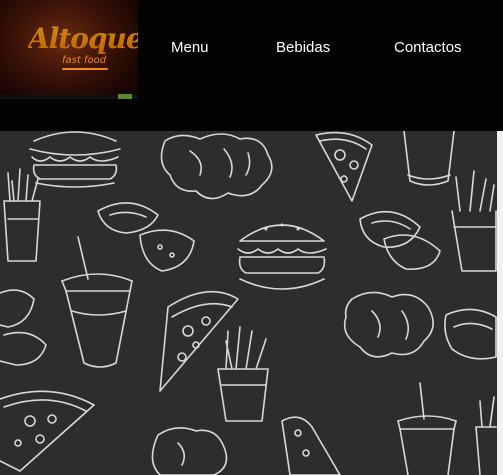  What do you see at coordinates (303, 47) in the screenshot?
I see `nav-link-bebidas: Bebidas` at bounding box center [303, 47].